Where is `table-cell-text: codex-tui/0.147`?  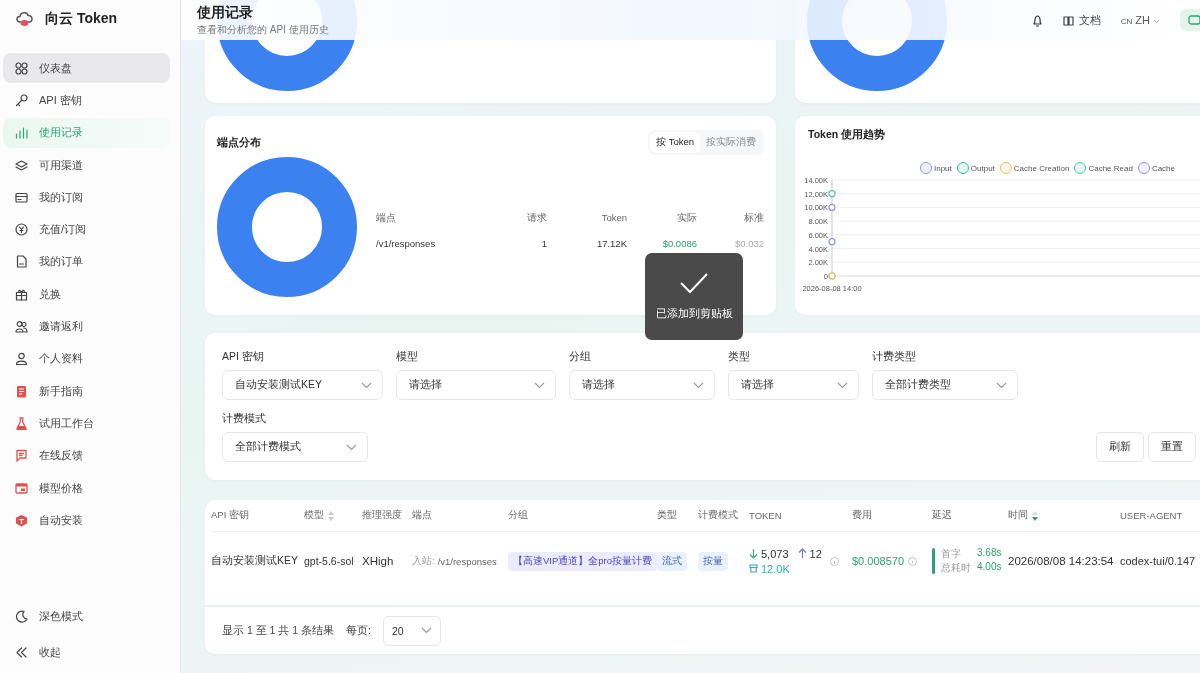 table-cell-text: codex-tui/0.147 is located at coordinates (1158, 561).